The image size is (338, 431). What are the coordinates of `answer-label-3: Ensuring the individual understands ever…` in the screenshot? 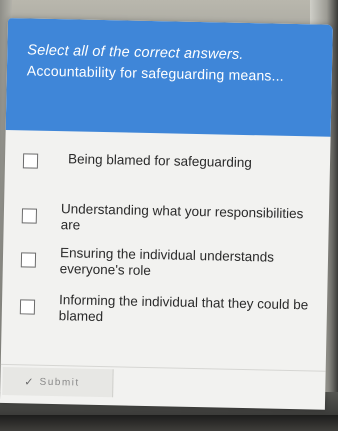 It's located at (188, 263).